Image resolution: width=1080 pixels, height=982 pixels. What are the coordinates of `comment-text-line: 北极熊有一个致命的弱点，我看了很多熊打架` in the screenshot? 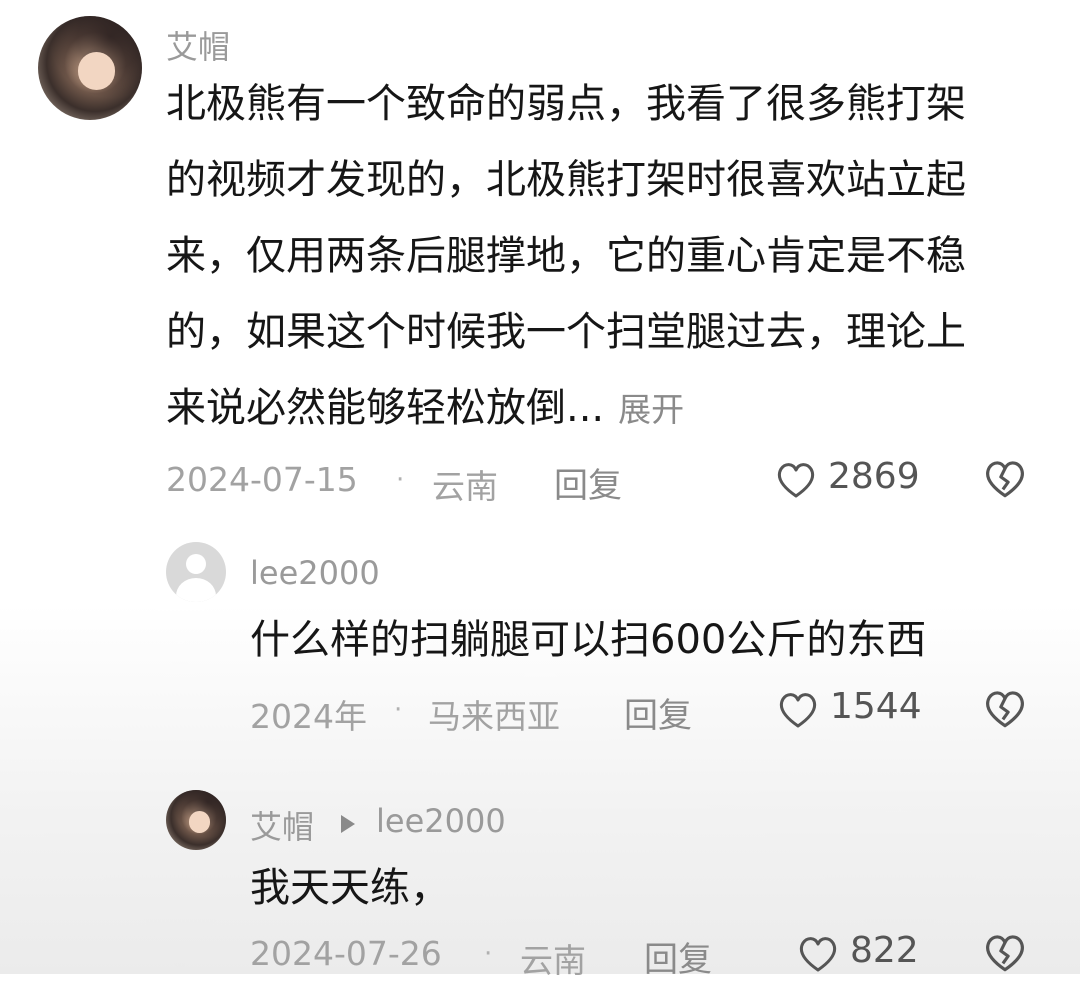 It's located at (566, 104).